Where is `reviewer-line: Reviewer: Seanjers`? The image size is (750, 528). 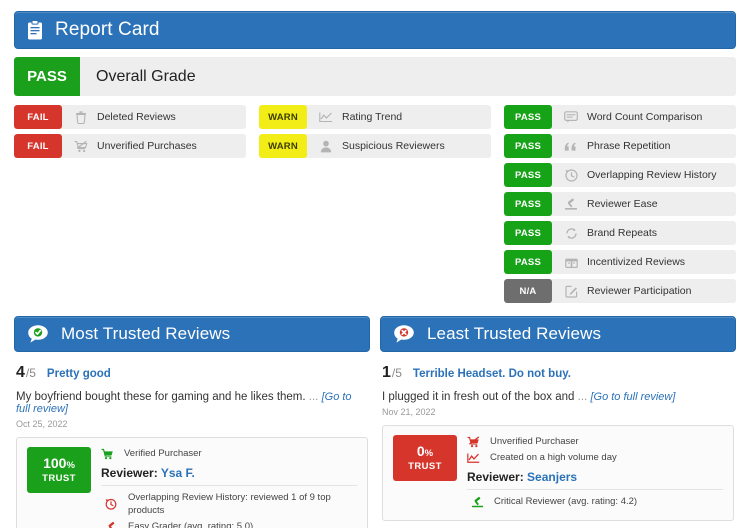 reviewer-line: Reviewer: Seanjers is located at coordinates (595, 478).